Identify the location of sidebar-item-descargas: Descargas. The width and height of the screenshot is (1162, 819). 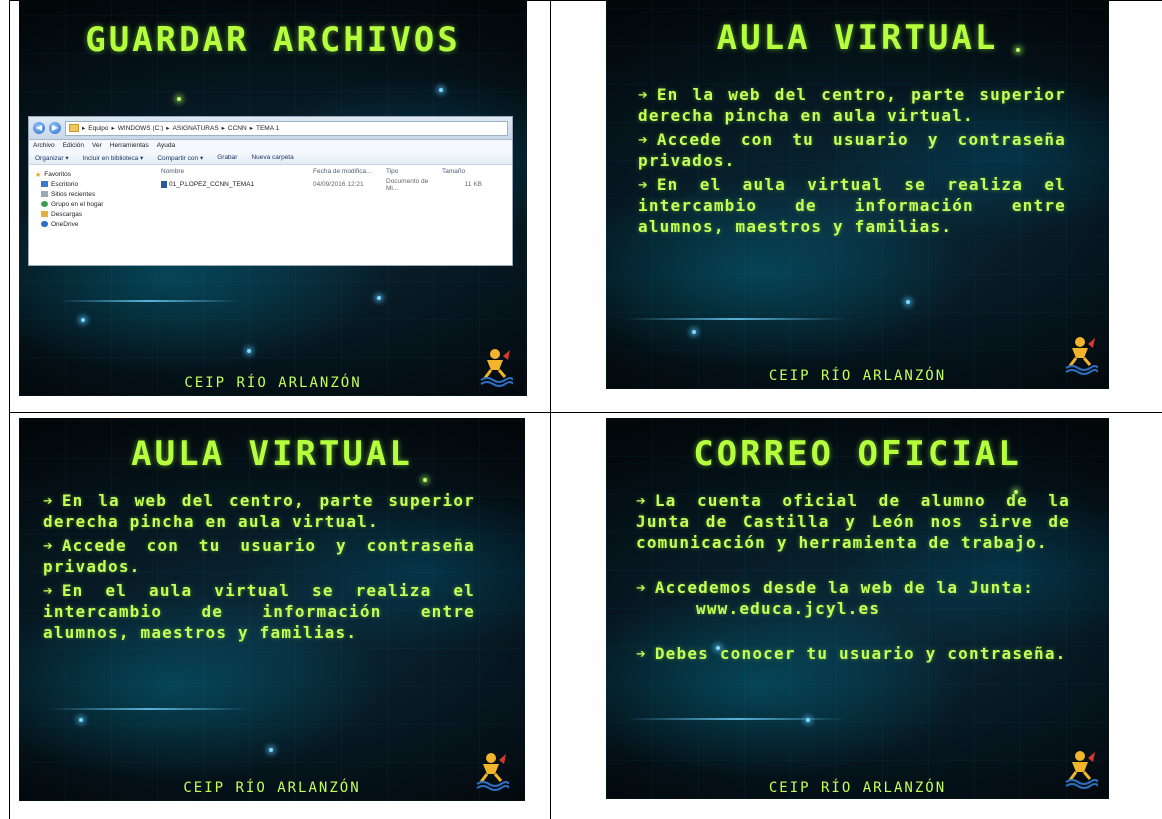
(94, 214).